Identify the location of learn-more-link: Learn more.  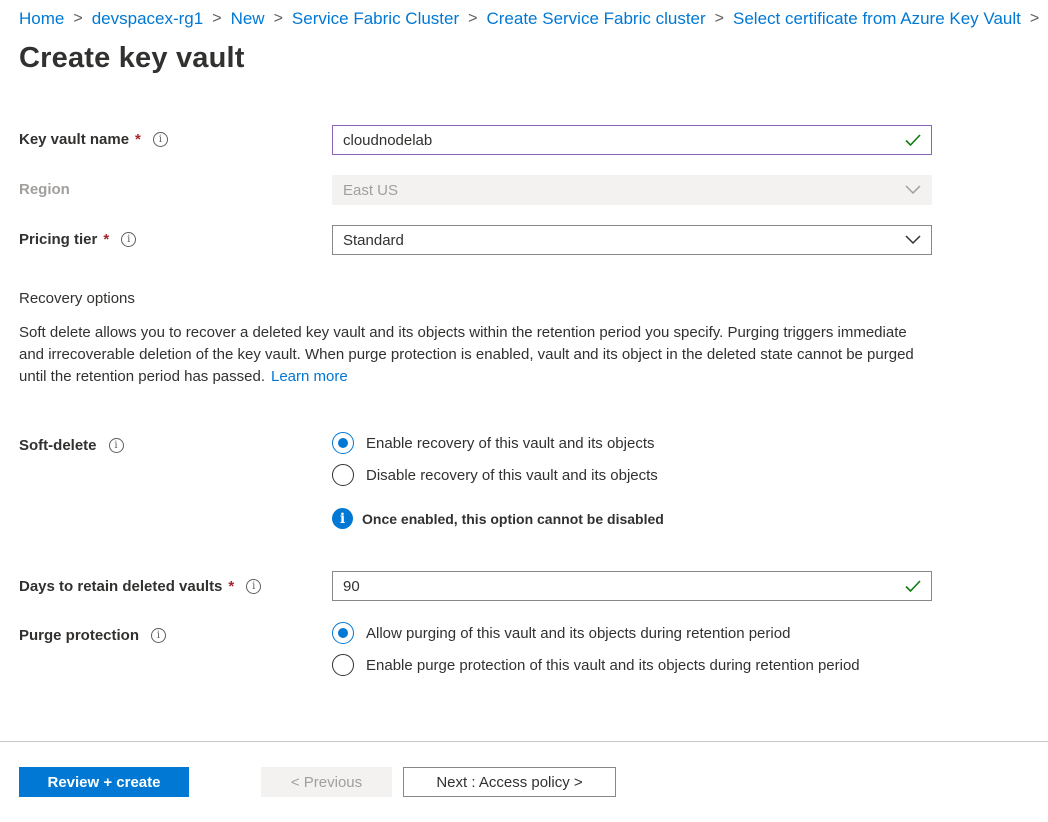
(309, 376).